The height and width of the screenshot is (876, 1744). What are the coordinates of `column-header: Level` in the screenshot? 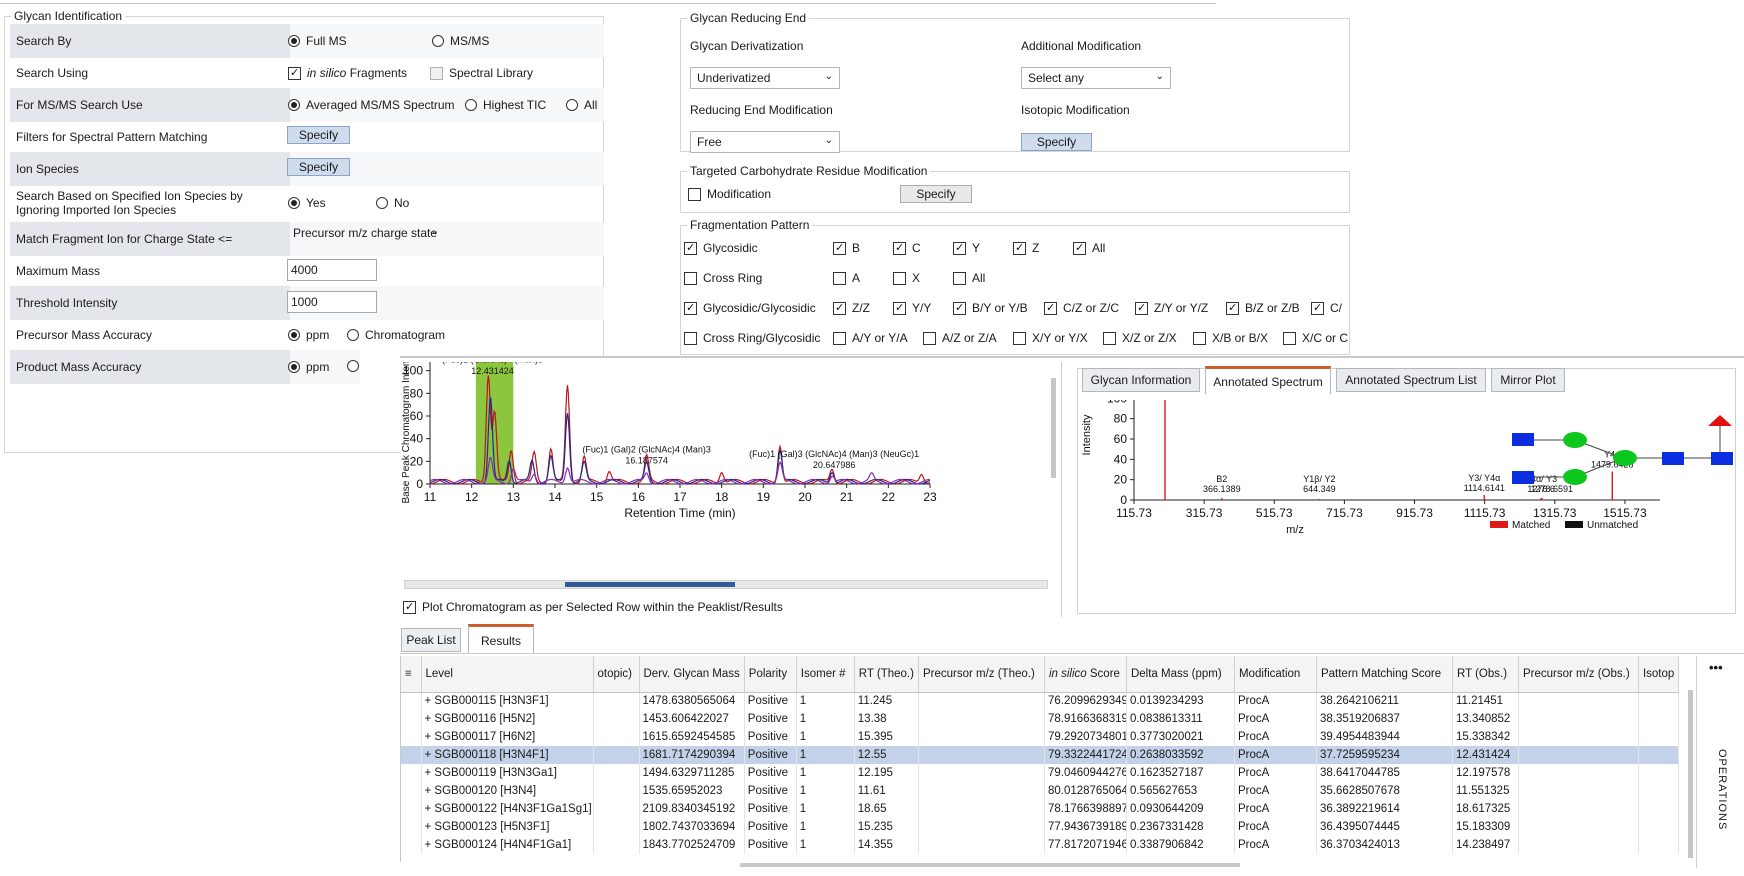 It's located at (507, 674).